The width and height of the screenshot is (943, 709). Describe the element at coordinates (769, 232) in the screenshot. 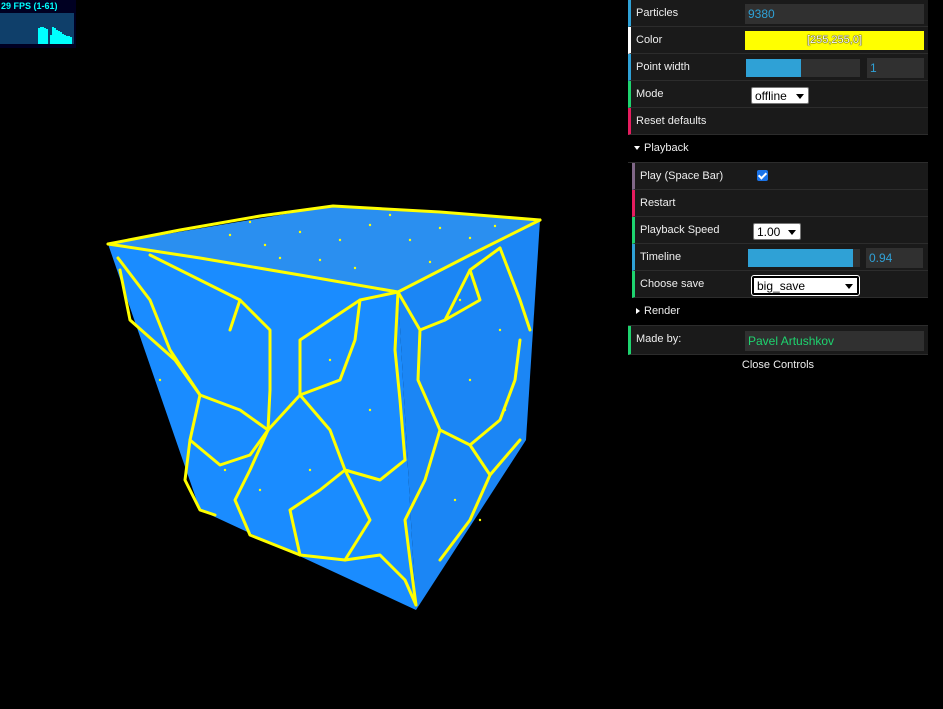

I see `playback-speed-value: 1.00` at that location.